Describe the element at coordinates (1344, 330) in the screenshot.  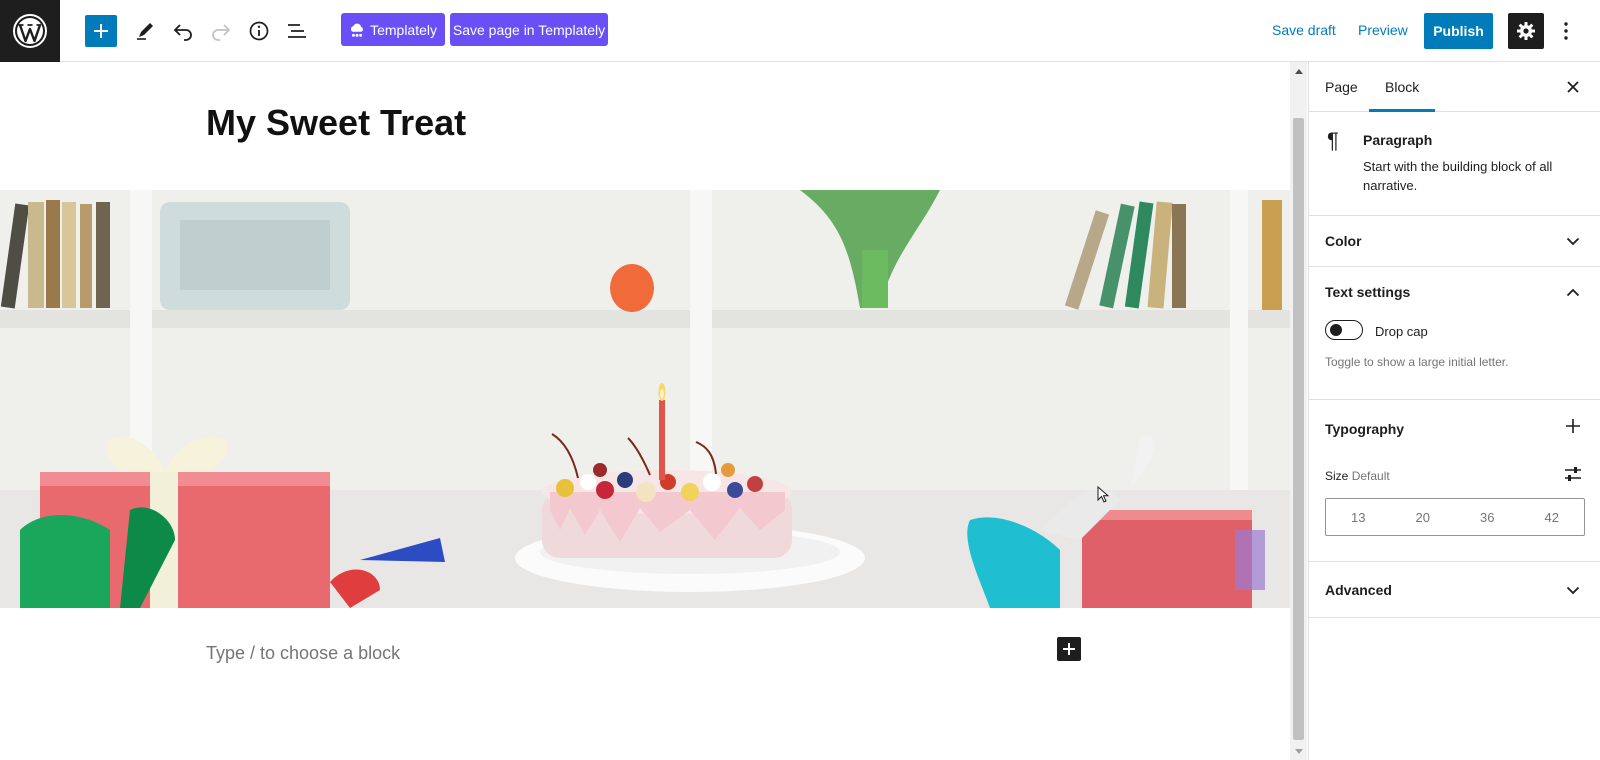
I see `drop-cap-toggle` at that location.